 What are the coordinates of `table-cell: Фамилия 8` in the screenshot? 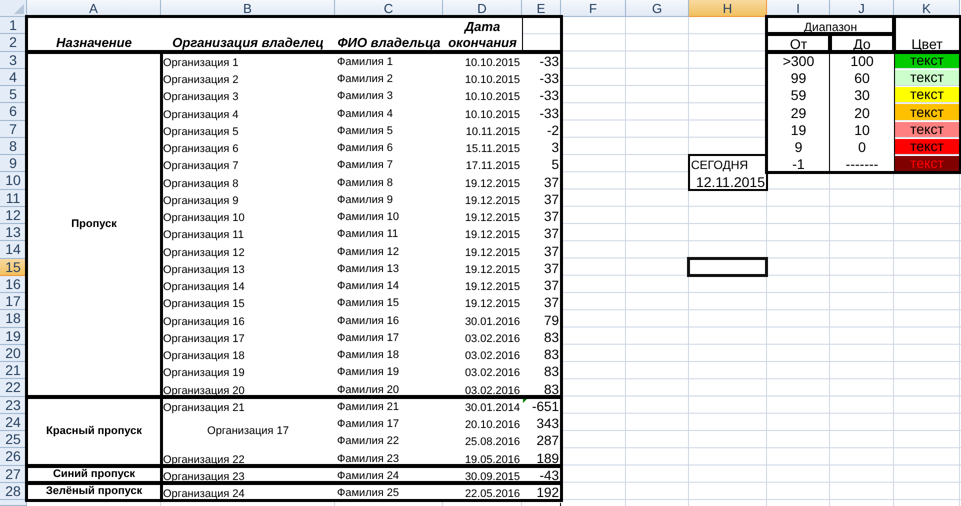 It's located at (389, 181).